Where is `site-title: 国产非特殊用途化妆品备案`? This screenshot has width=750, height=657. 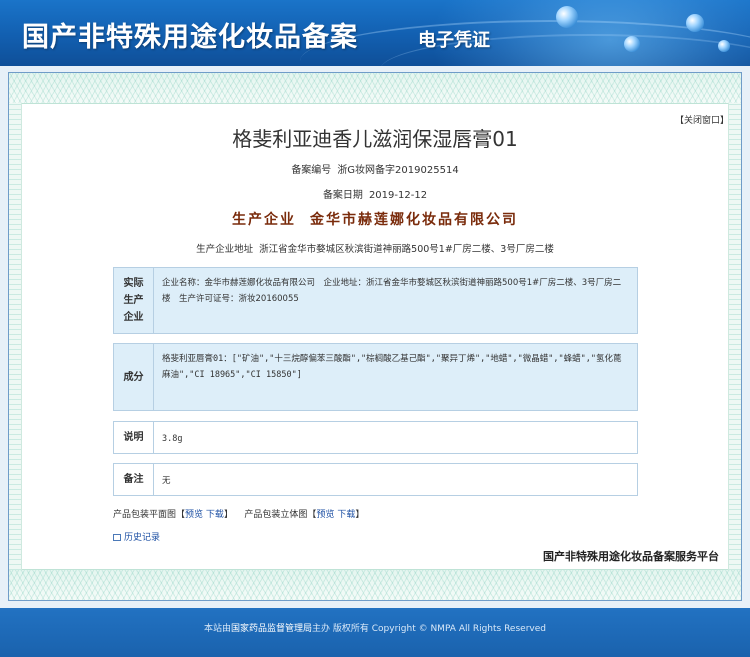
site-title: 国产非特殊用途化妆品备案 is located at coordinates (190, 37).